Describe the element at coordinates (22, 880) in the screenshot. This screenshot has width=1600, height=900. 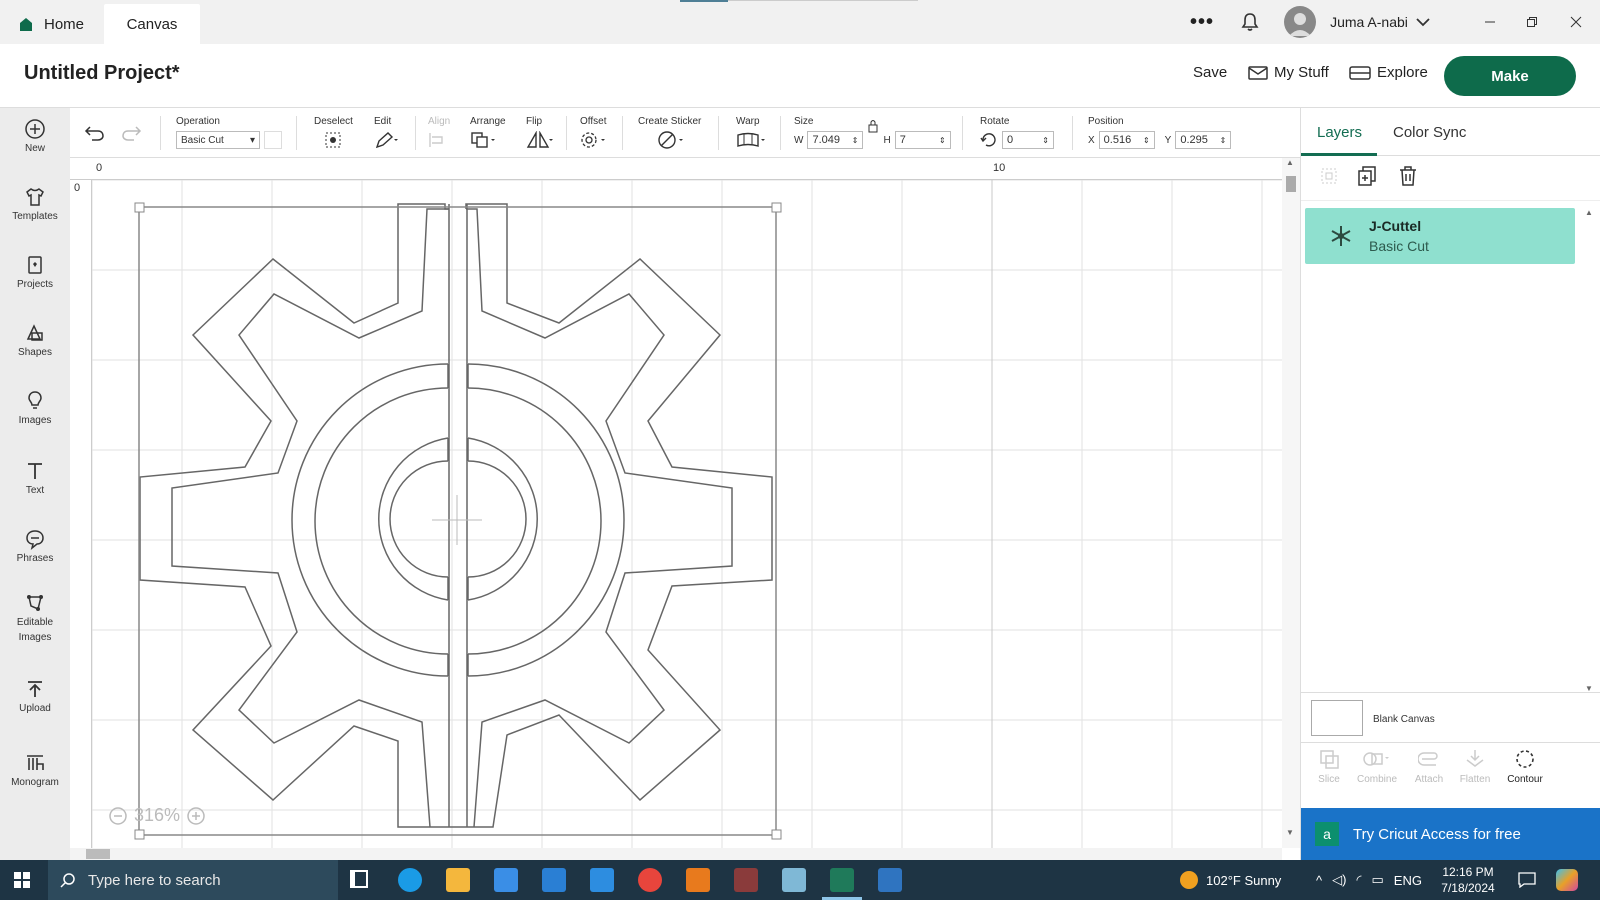
I see `windows-start-icon` at that location.